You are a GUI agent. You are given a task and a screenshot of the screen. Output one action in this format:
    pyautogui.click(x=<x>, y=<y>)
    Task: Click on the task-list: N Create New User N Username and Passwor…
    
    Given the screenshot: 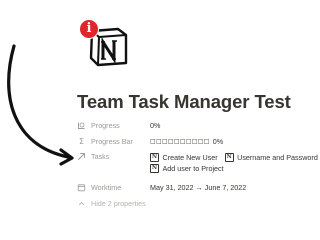 What is the action you would take?
    pyautogui.click(x=234, y=162)
    